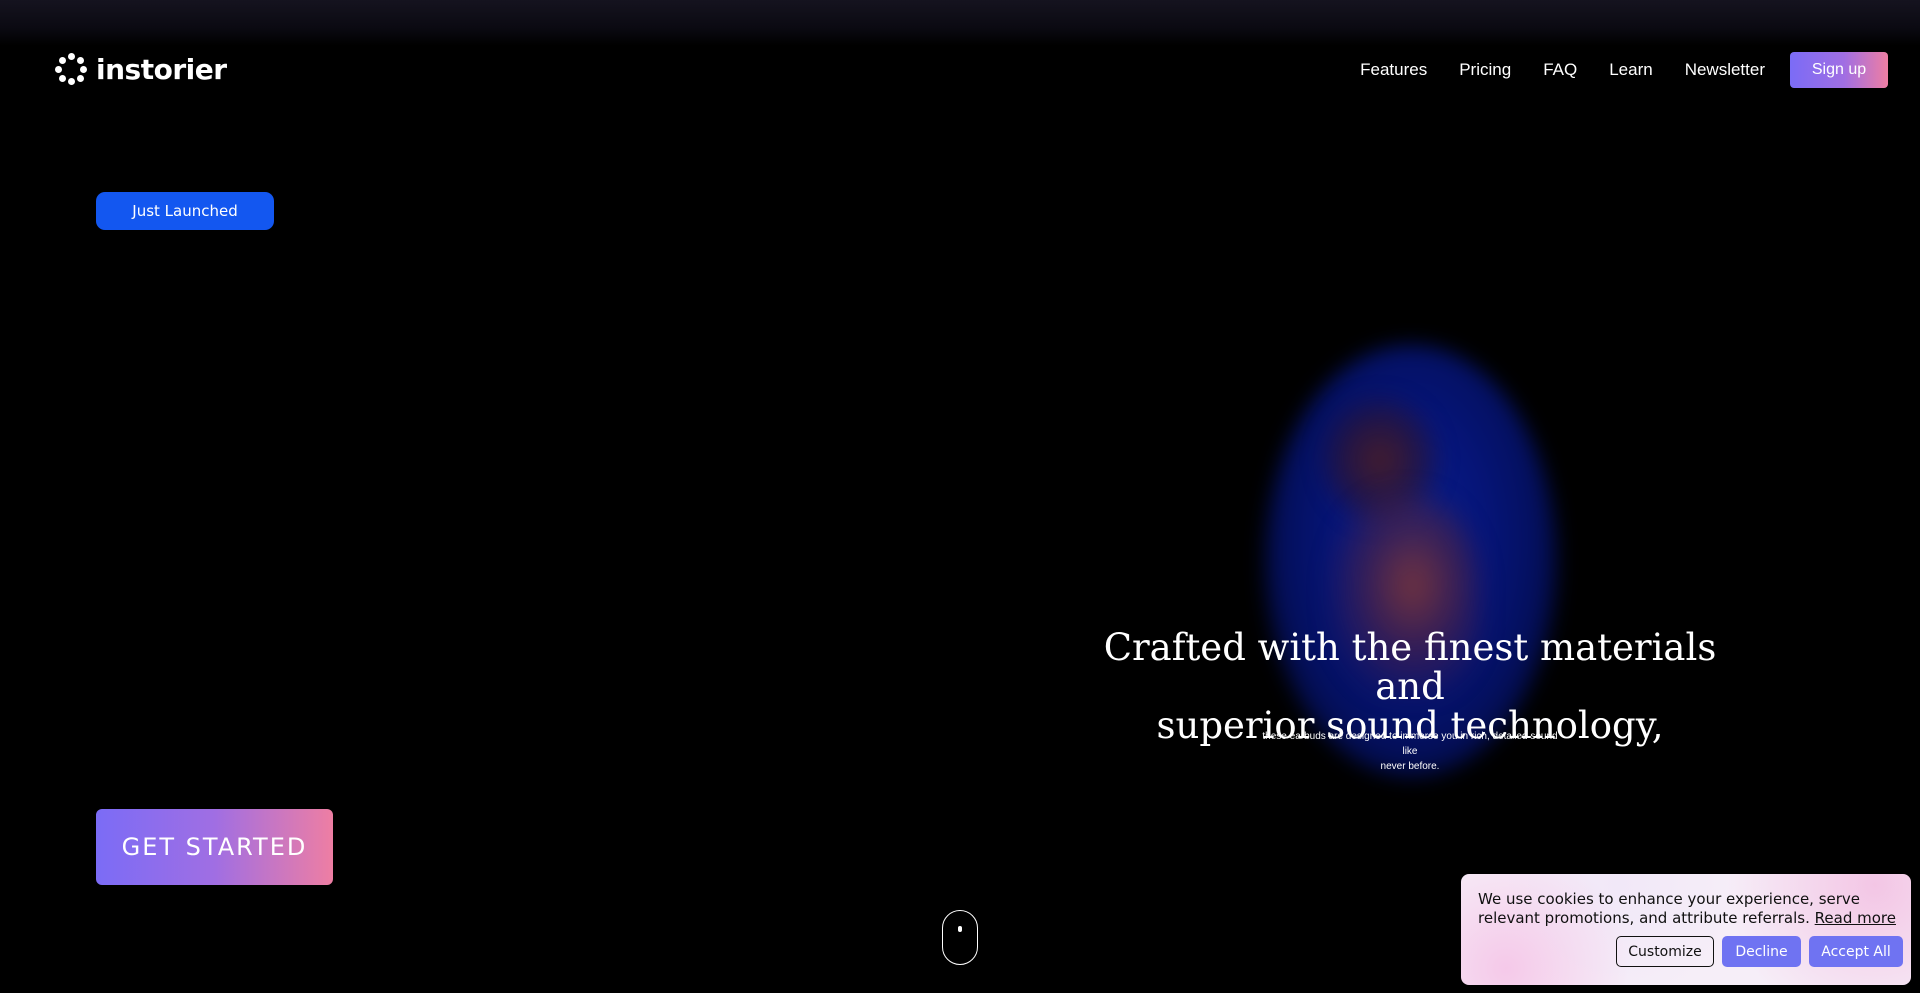 The width and height of the screenshot is (1920, 993). What do you see at coordinates (1725, 70) in the screenshot?
I see `nav-newsletter: Newsletter` at bounding box center [1725, 70].